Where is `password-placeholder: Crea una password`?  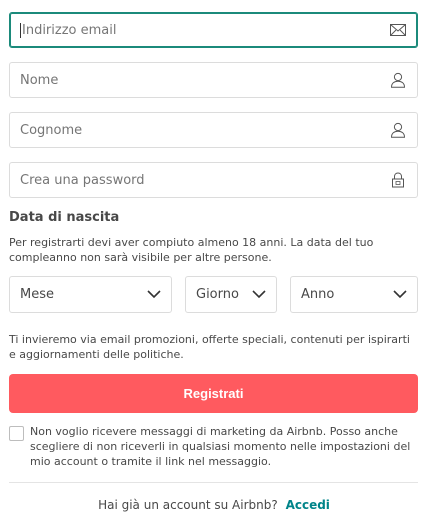
password-placeholder: Crea una password is located at coordinates (82, 180).